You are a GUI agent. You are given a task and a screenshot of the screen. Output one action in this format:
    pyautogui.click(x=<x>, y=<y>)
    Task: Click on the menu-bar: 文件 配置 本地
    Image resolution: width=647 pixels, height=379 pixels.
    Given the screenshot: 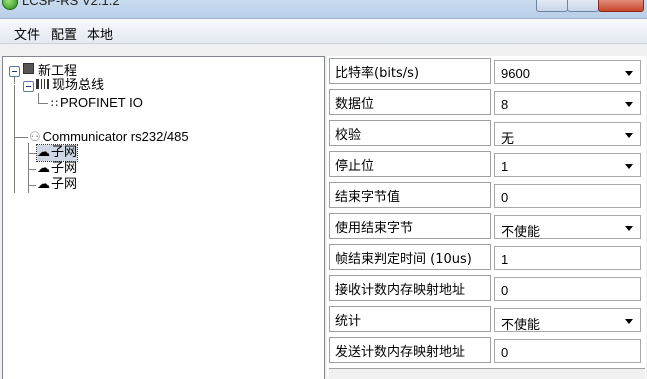 What is the action you would take?
    pyautogui.click(x=323, y=31)
    